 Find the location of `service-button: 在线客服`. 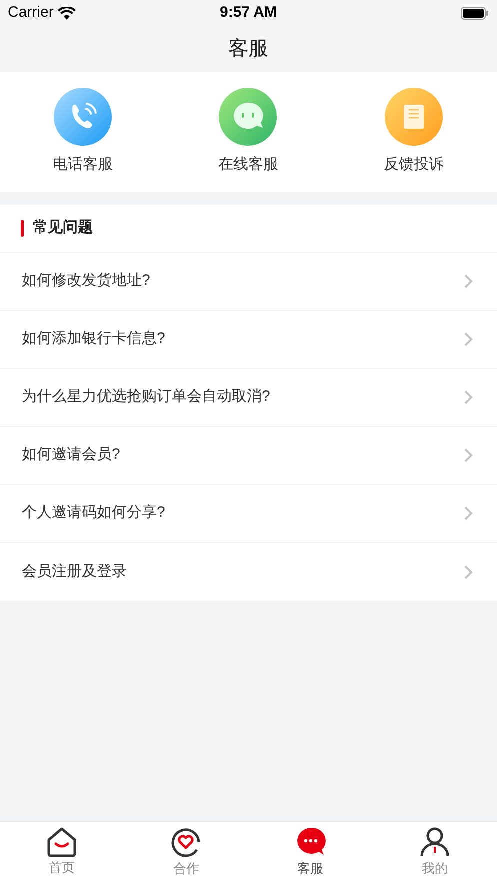

service-button: 在线客服 is located at coordinates (248, 132).